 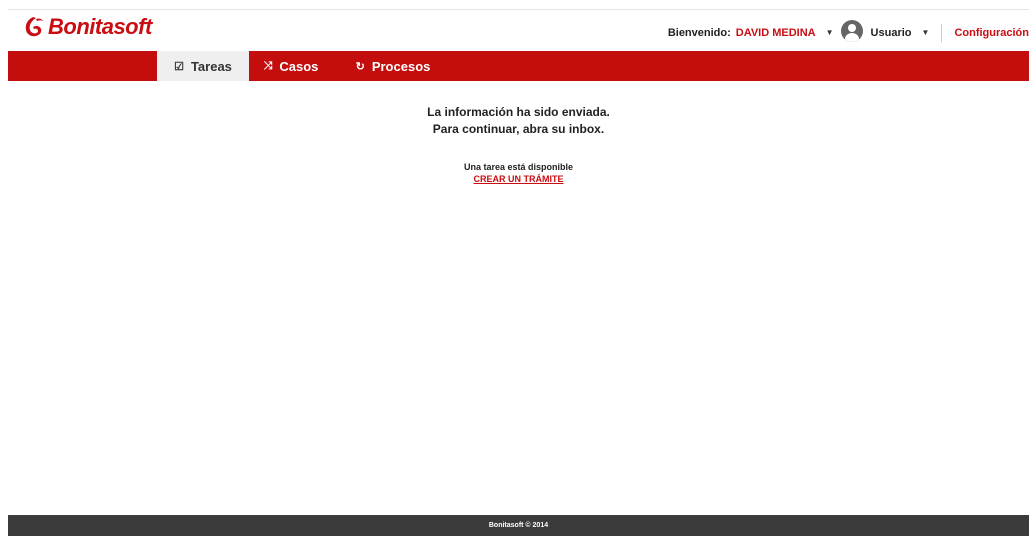 What do you see at coordinates (891, 33) in the screenshot?
I see `role-label: Usuario` at bounding box center [891, 33].